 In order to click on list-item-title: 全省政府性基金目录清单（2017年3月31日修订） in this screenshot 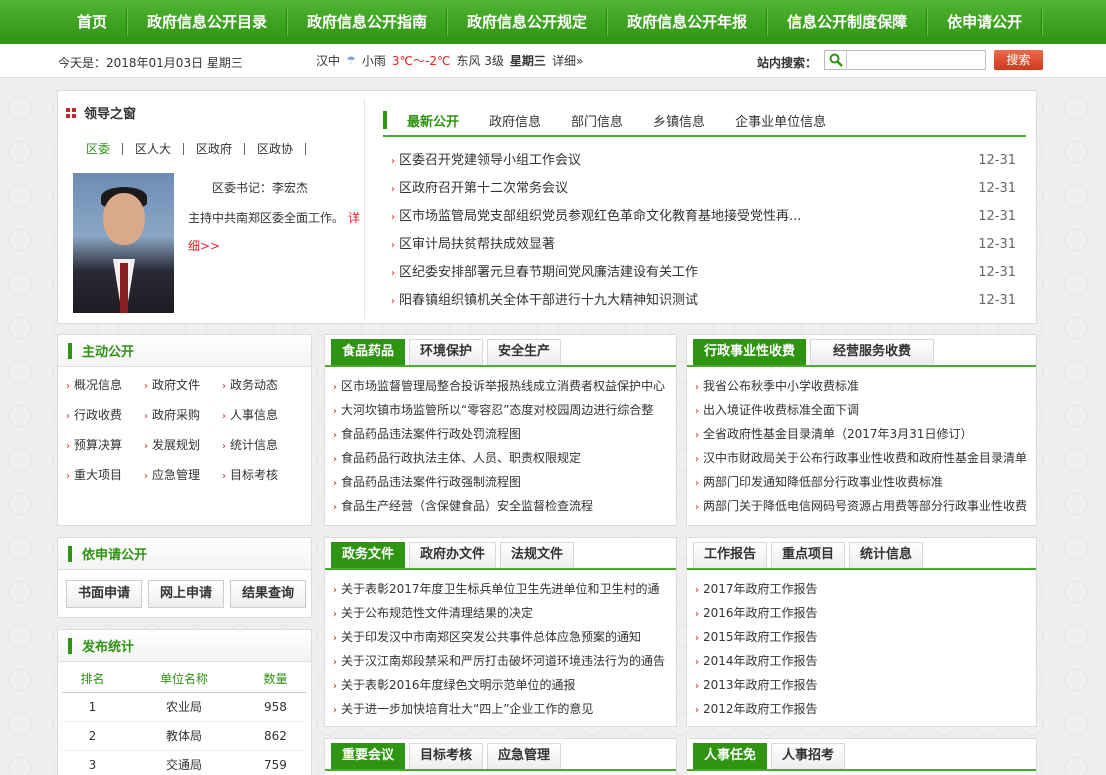, I will do `click(837, 434)`.